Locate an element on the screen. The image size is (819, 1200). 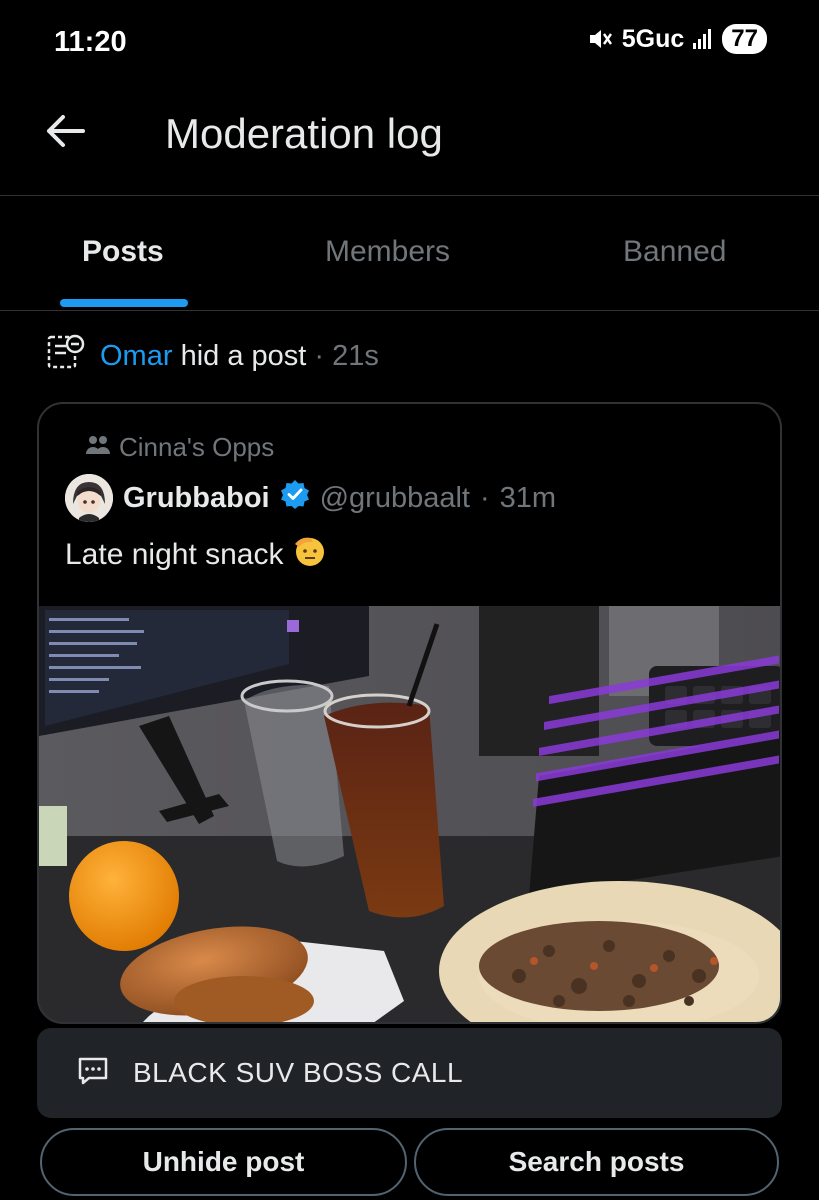
tab-banned-label: Banned is located at coordinates (675, 251).